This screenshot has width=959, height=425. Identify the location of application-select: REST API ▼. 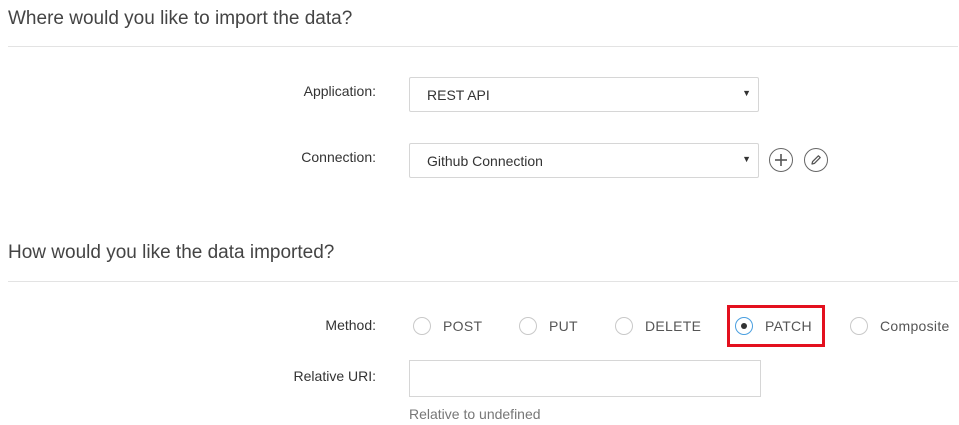
(584, 94).